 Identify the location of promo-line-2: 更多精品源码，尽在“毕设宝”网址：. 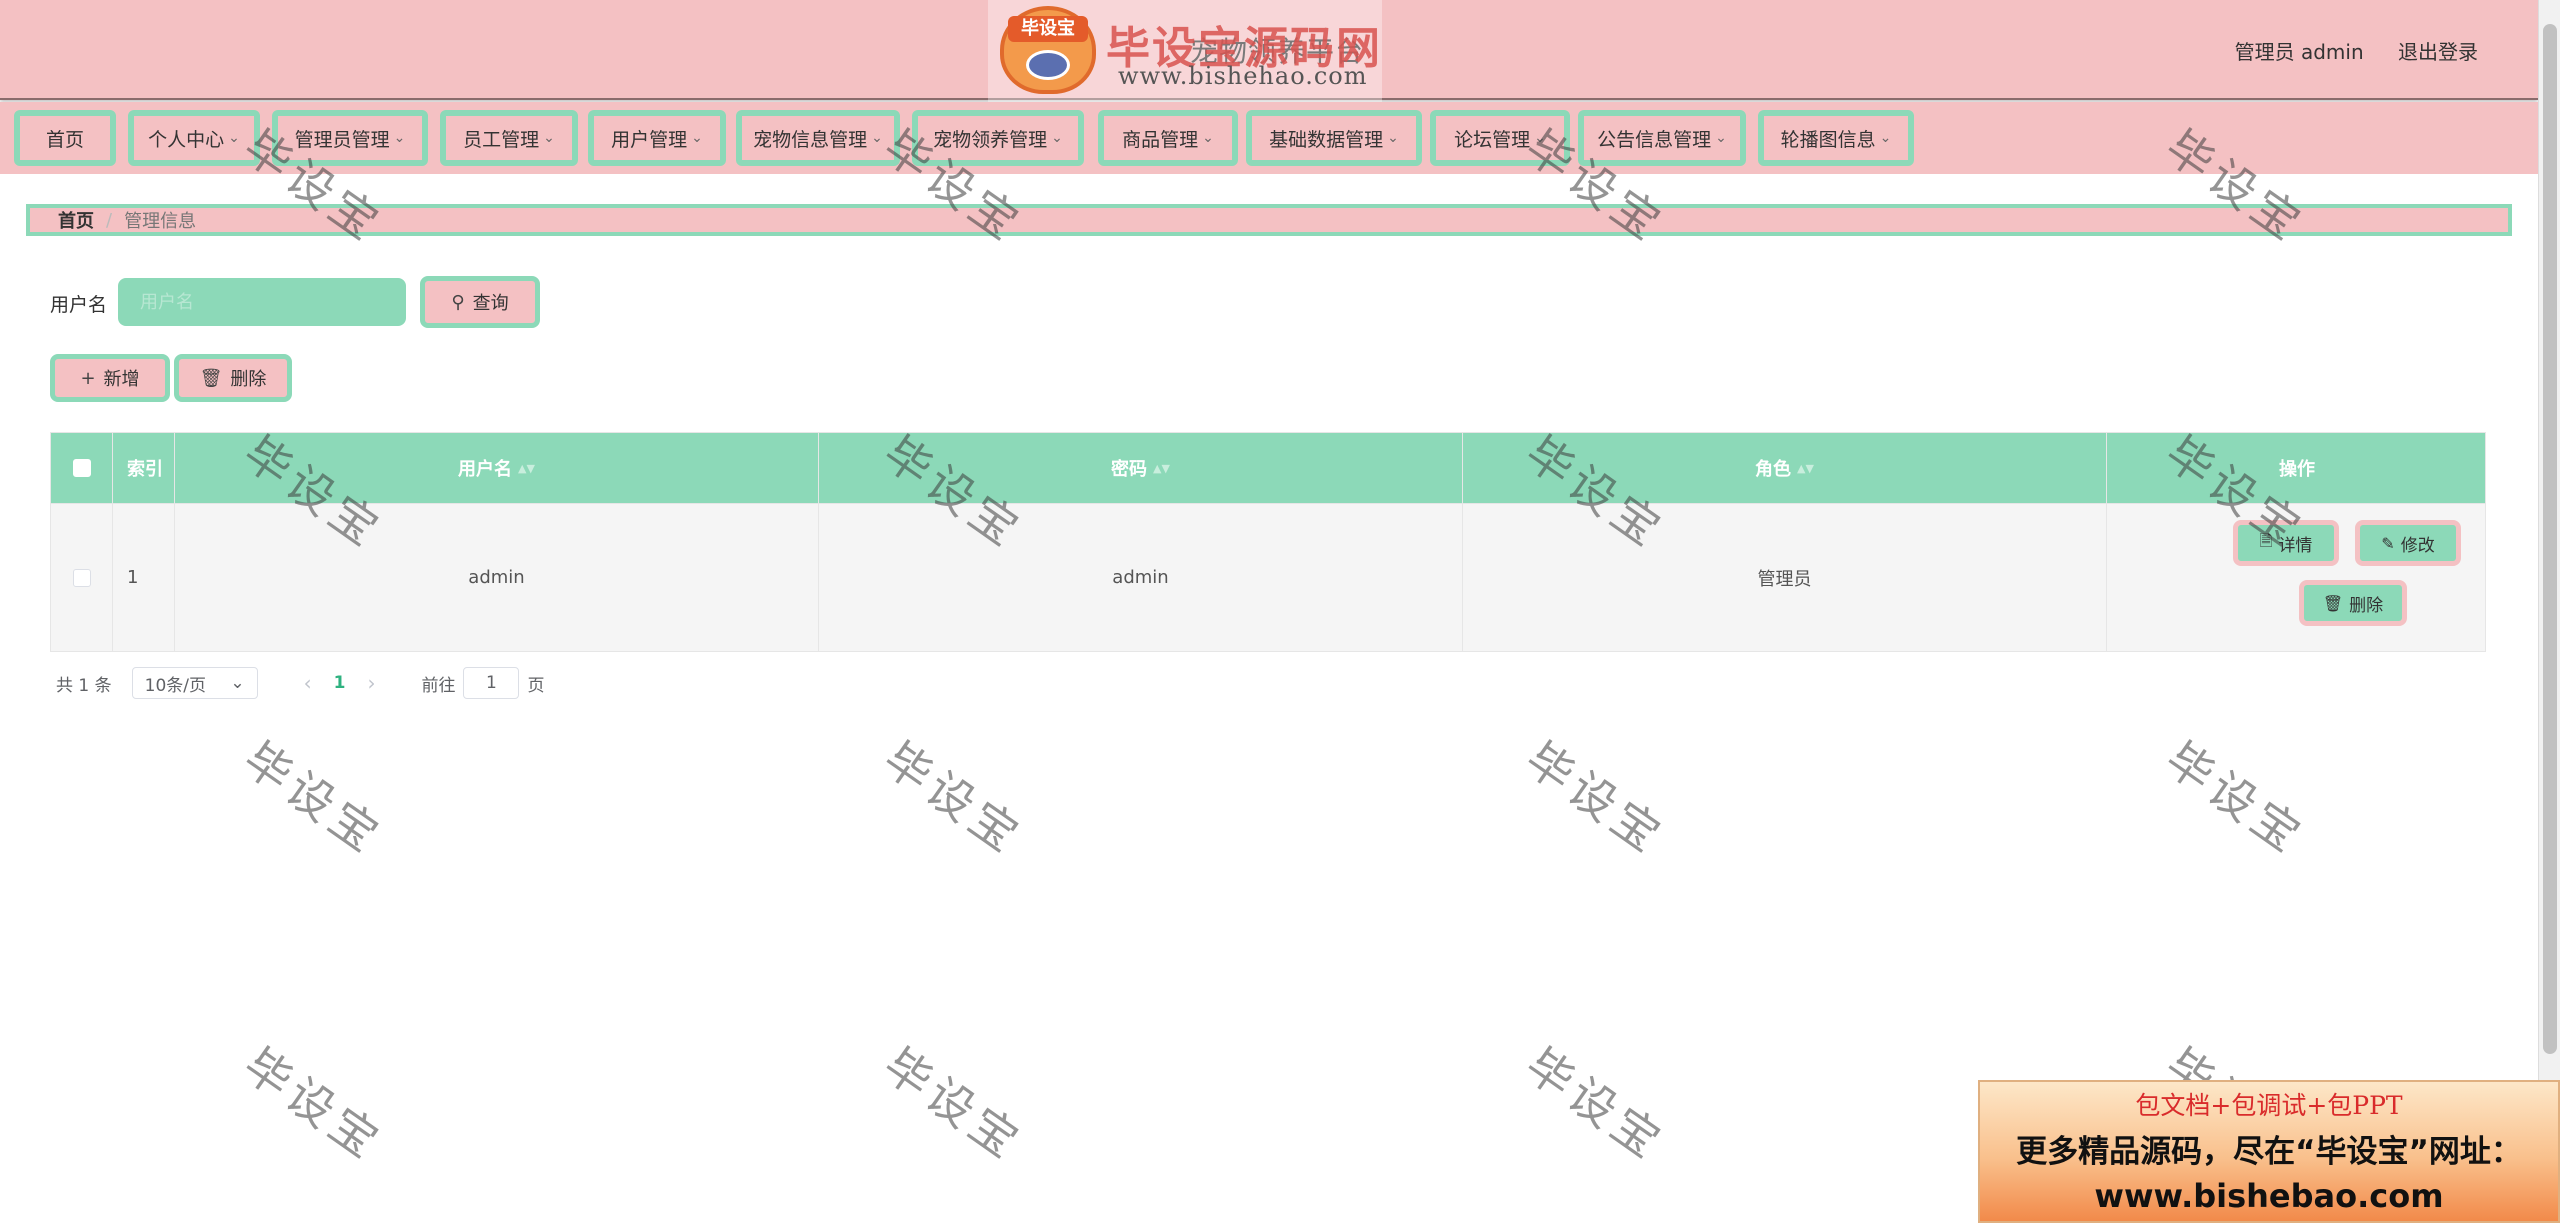
(2269, 1152).